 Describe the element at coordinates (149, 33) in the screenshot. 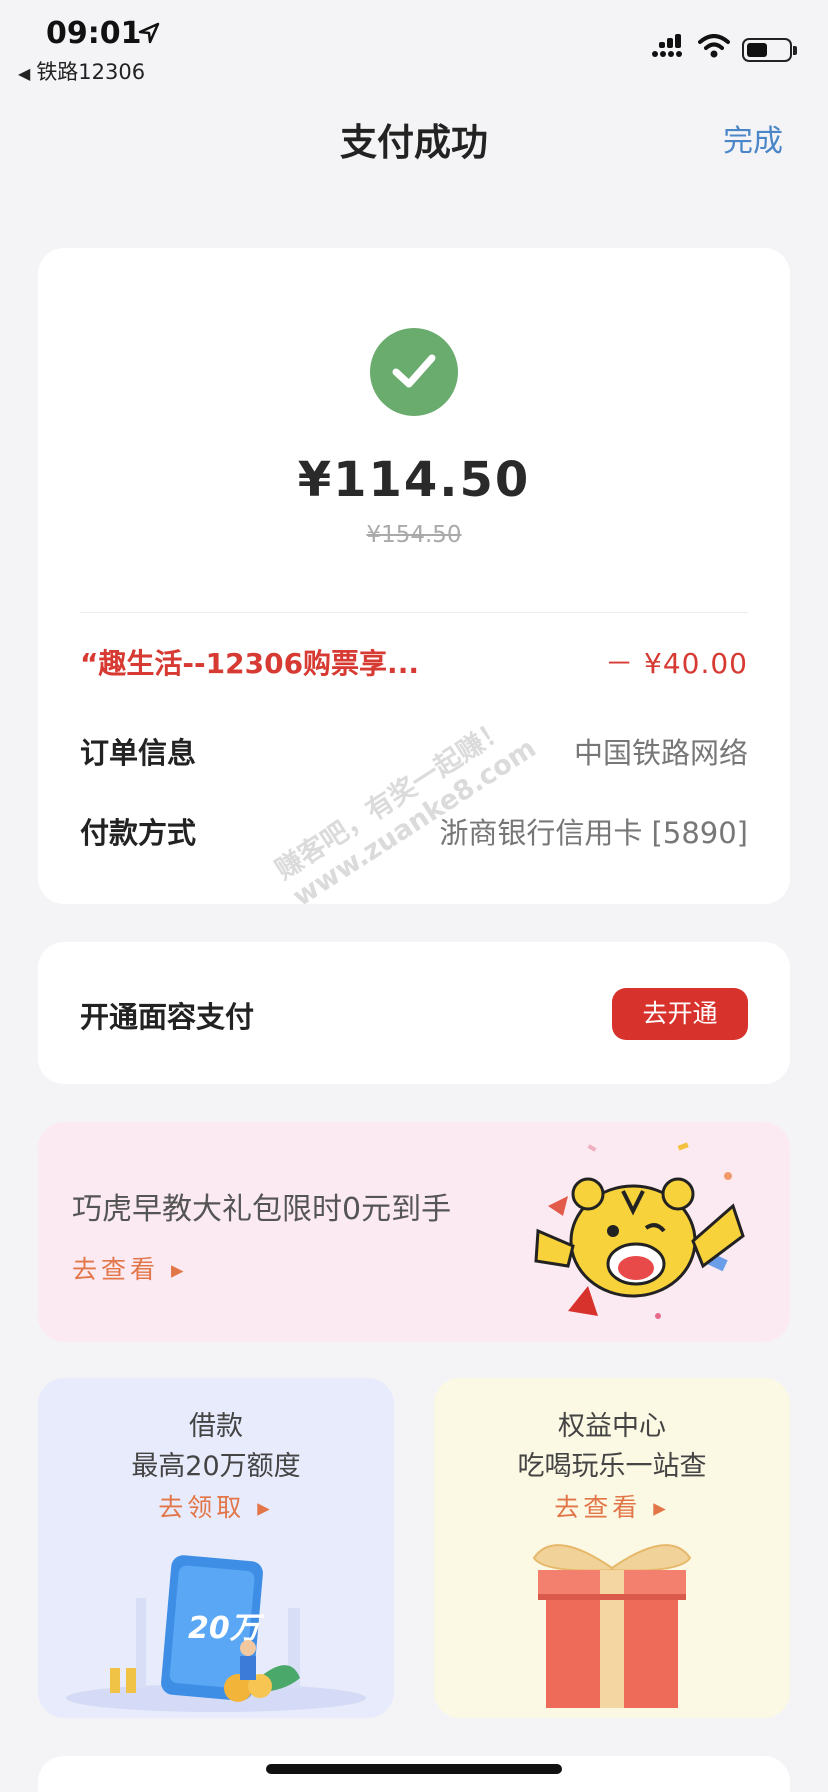

I see `location-arrow-icon` at that location.